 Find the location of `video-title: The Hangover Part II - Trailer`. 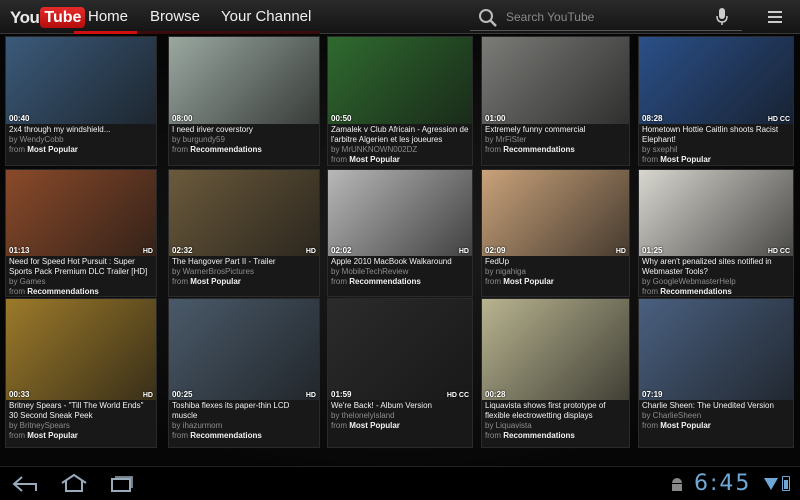

video-title: The Hangover Part II - Trailer is located at coordinates (244, 262).